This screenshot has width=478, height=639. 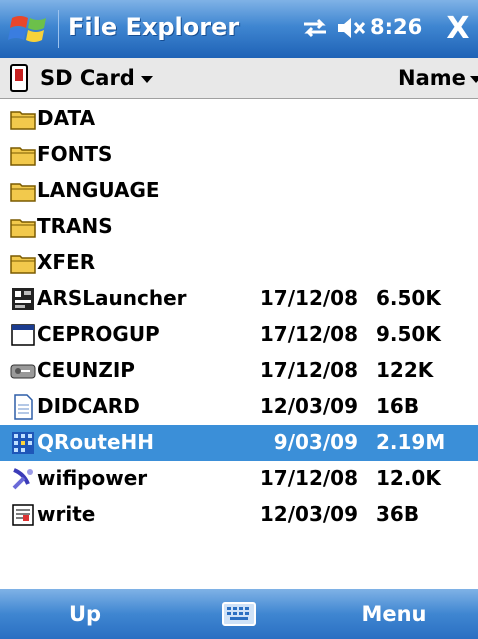 What do you see at coordinates (239, 479) in the screenshot?
I see `file-row: wifipower 17/12/08 12.0K` at bounding box center [239, 479].